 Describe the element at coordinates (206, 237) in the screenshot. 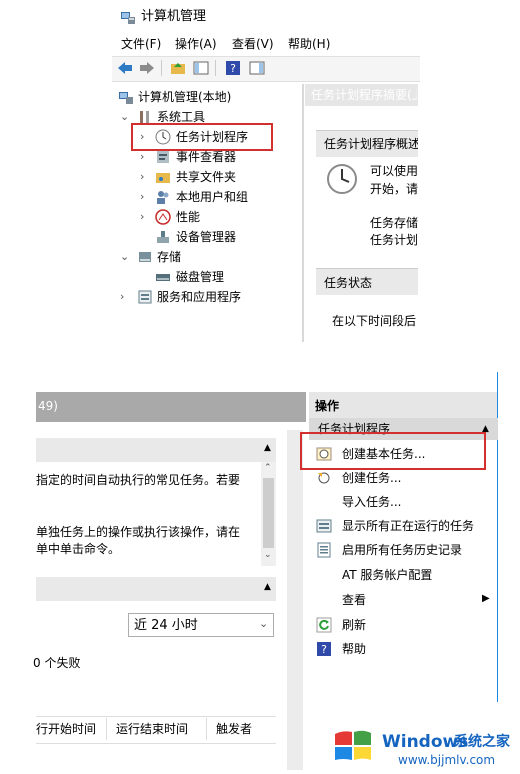

I see `tree-device-manager: 设备管理器` at that location.